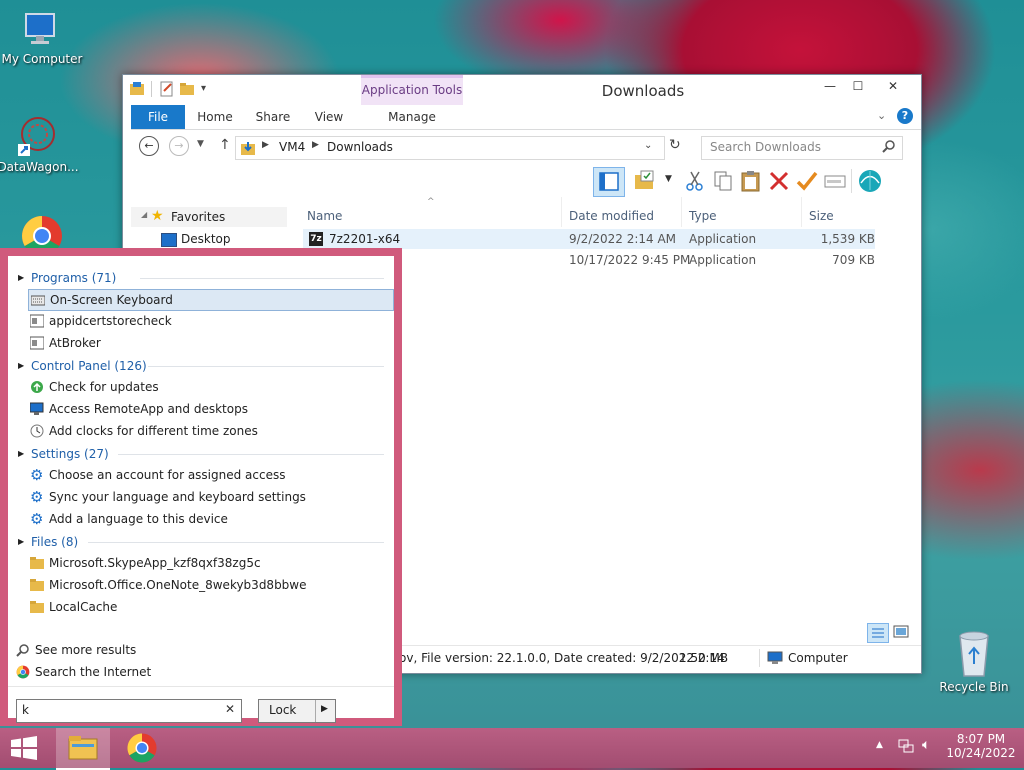  Describe the element at coordinates (412, 117) in the screenshot. I see `tab-manage: Manage` at that location.